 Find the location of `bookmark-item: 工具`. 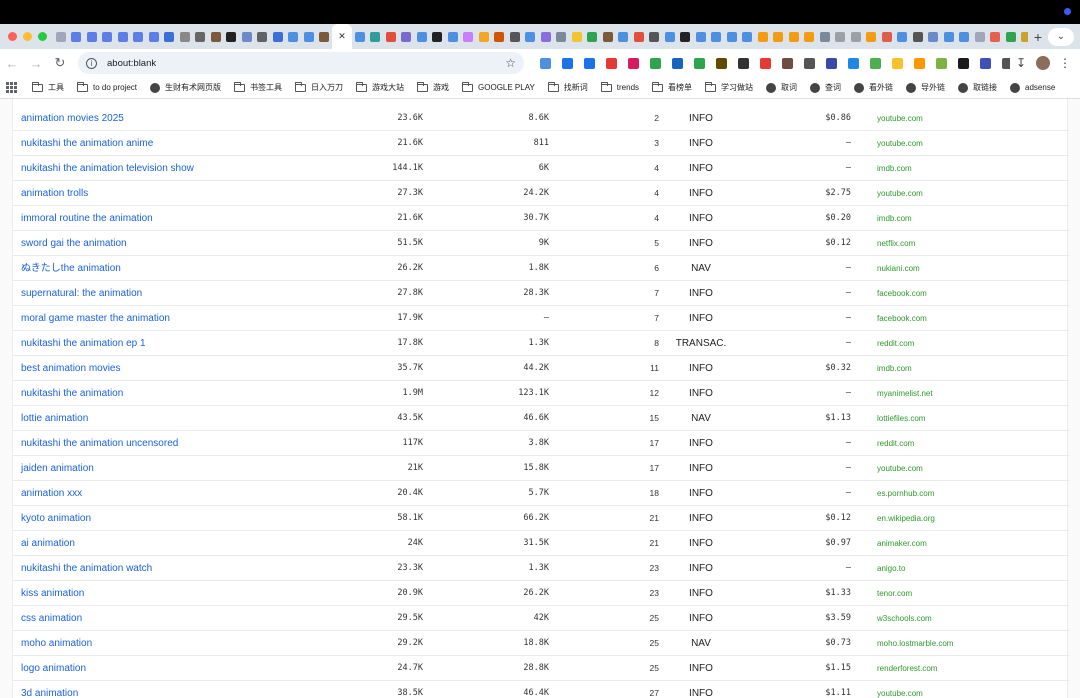

bookmark-item: 工具 is located at coordinates (48, 87).